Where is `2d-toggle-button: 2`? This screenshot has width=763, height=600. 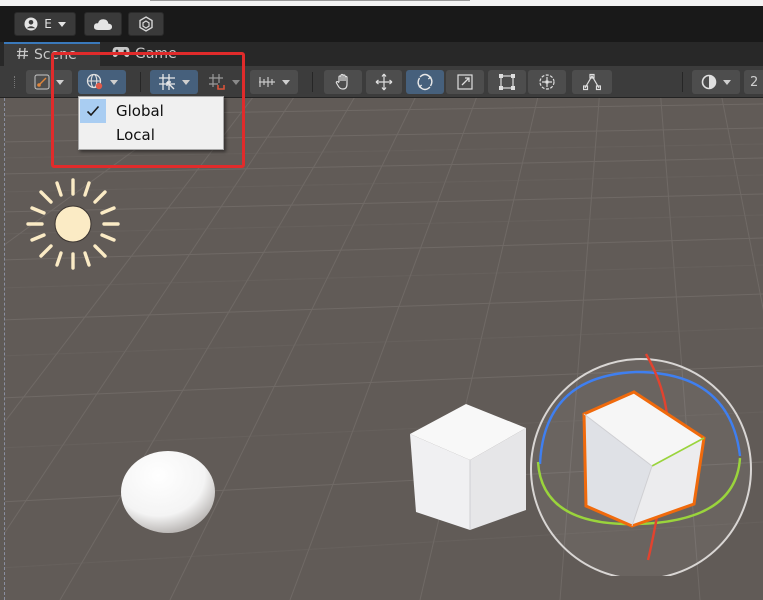 2d-toggle-button: 2 is located at coordinates (753, 82).